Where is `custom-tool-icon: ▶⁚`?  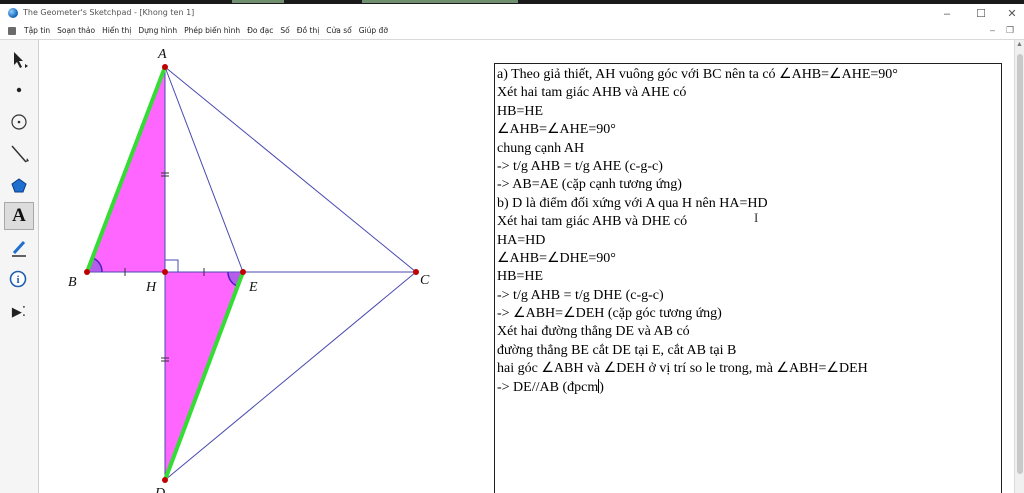
custom-tool-icon: ▶⁚ is located at coordinates (19, 312).